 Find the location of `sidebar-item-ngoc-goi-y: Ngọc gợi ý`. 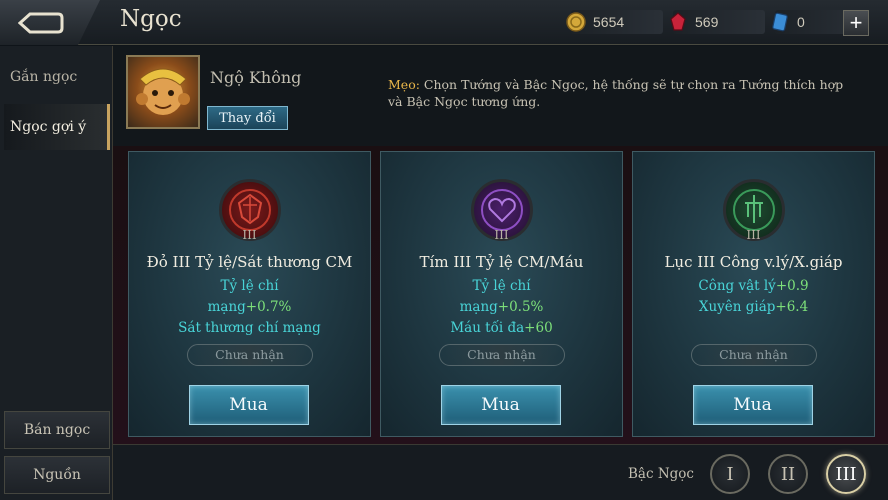

sidebar-item-ngoc-goi-y: Ngọc gợi ý is located at coordinates (57, 127).